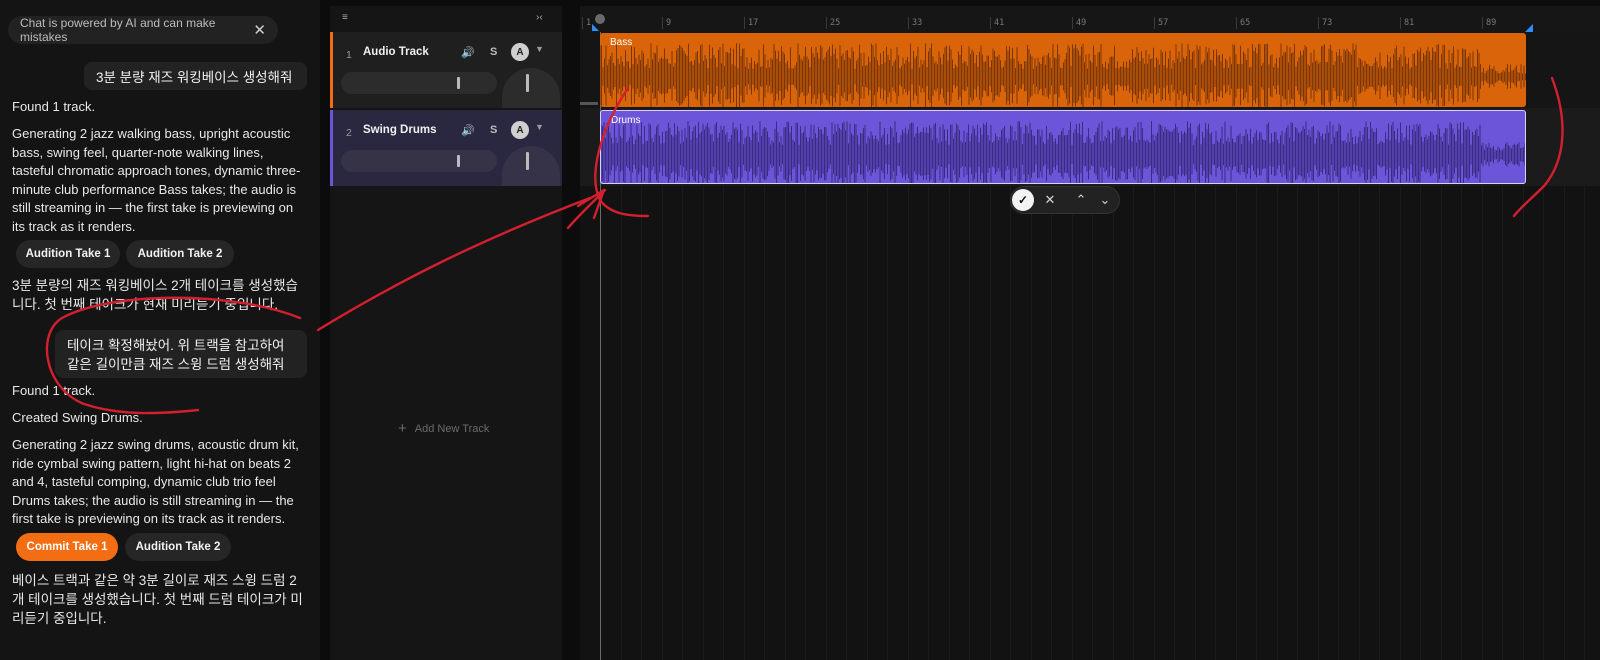 This screenshot has height=660, width=1600. Describe the element at coordinates (68, 254) in the screenshot. I see `audition-take-1-button: Audition Take 1` at that location.